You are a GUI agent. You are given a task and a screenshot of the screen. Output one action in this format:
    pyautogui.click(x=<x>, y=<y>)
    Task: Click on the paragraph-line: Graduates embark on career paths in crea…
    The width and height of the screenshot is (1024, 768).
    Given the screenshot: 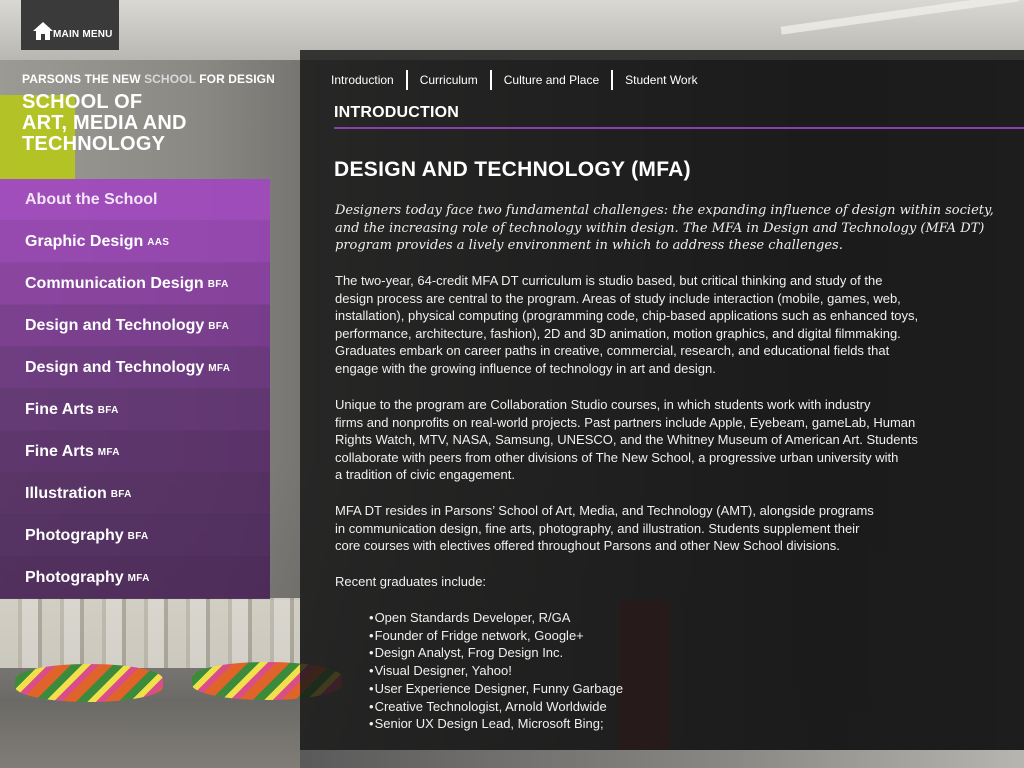 What is the action you would take?
    pyautogui.click(x=612, y=351)
    